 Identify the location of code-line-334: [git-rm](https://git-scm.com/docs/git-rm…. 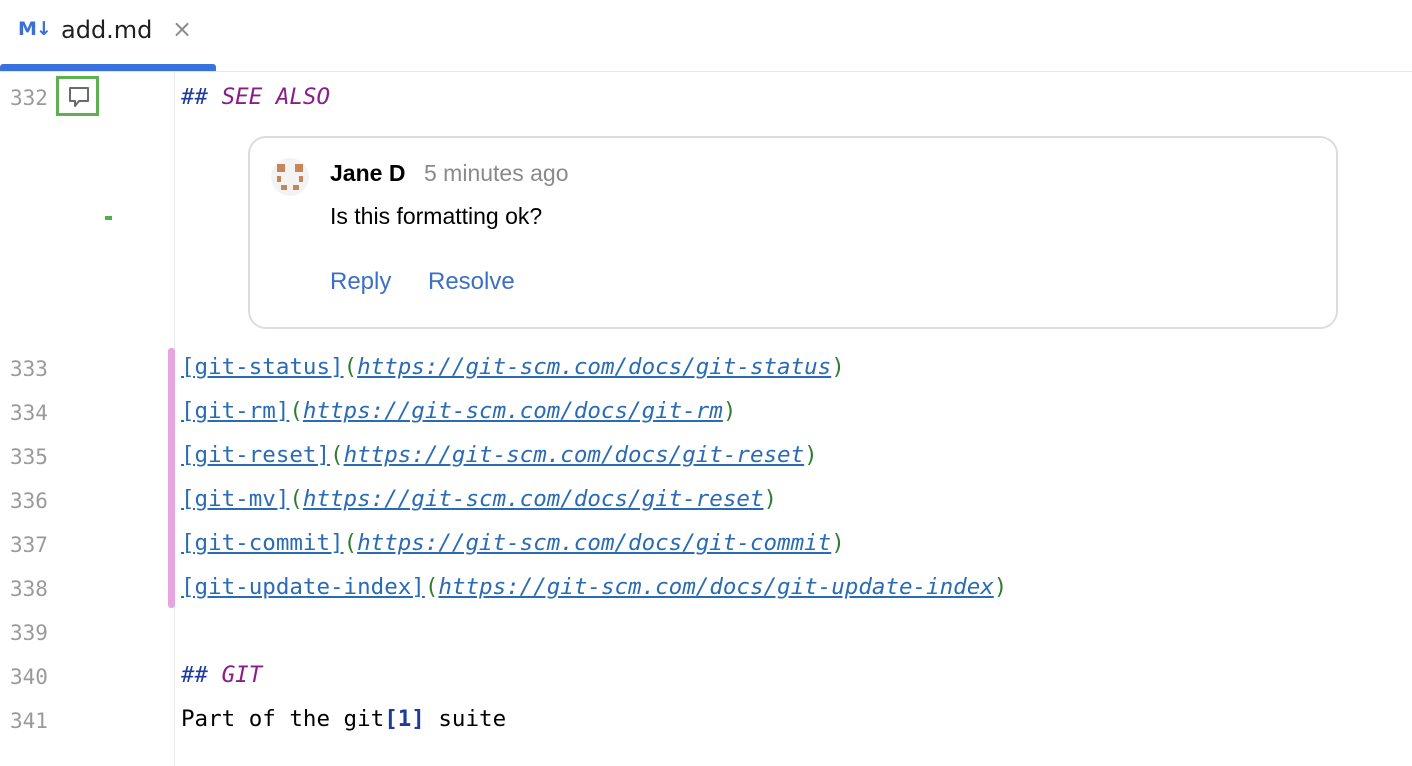
(459, 411).